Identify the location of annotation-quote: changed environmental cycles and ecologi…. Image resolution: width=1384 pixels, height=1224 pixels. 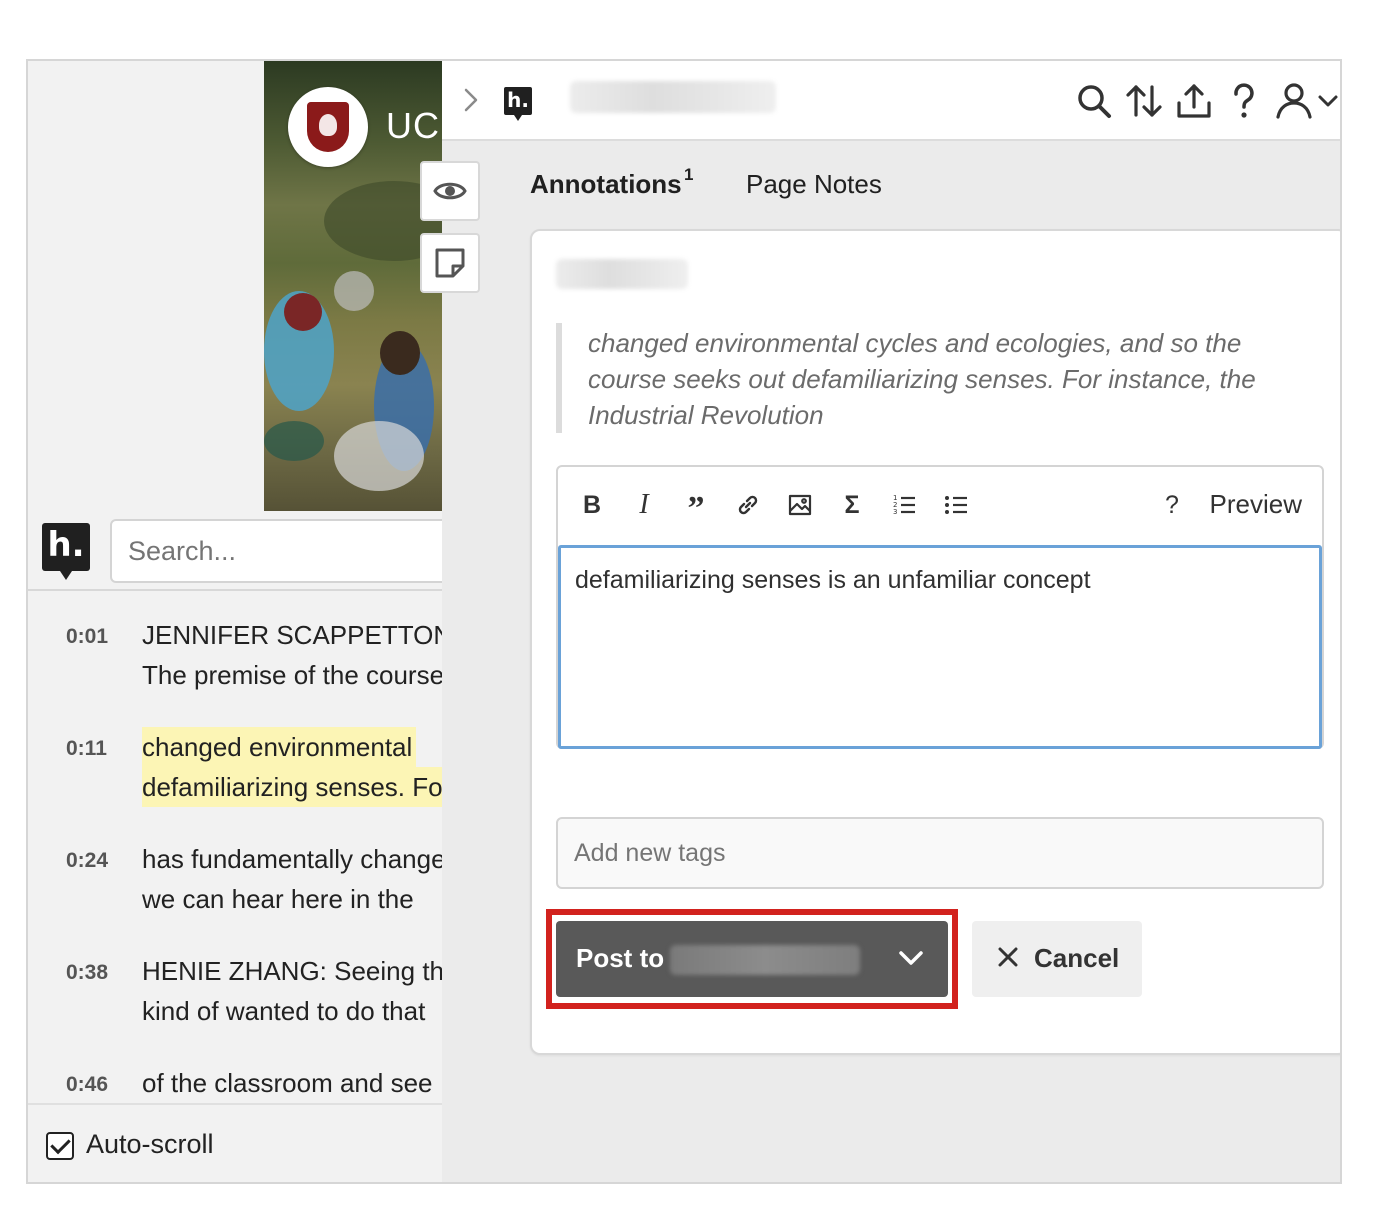
(926, 378).